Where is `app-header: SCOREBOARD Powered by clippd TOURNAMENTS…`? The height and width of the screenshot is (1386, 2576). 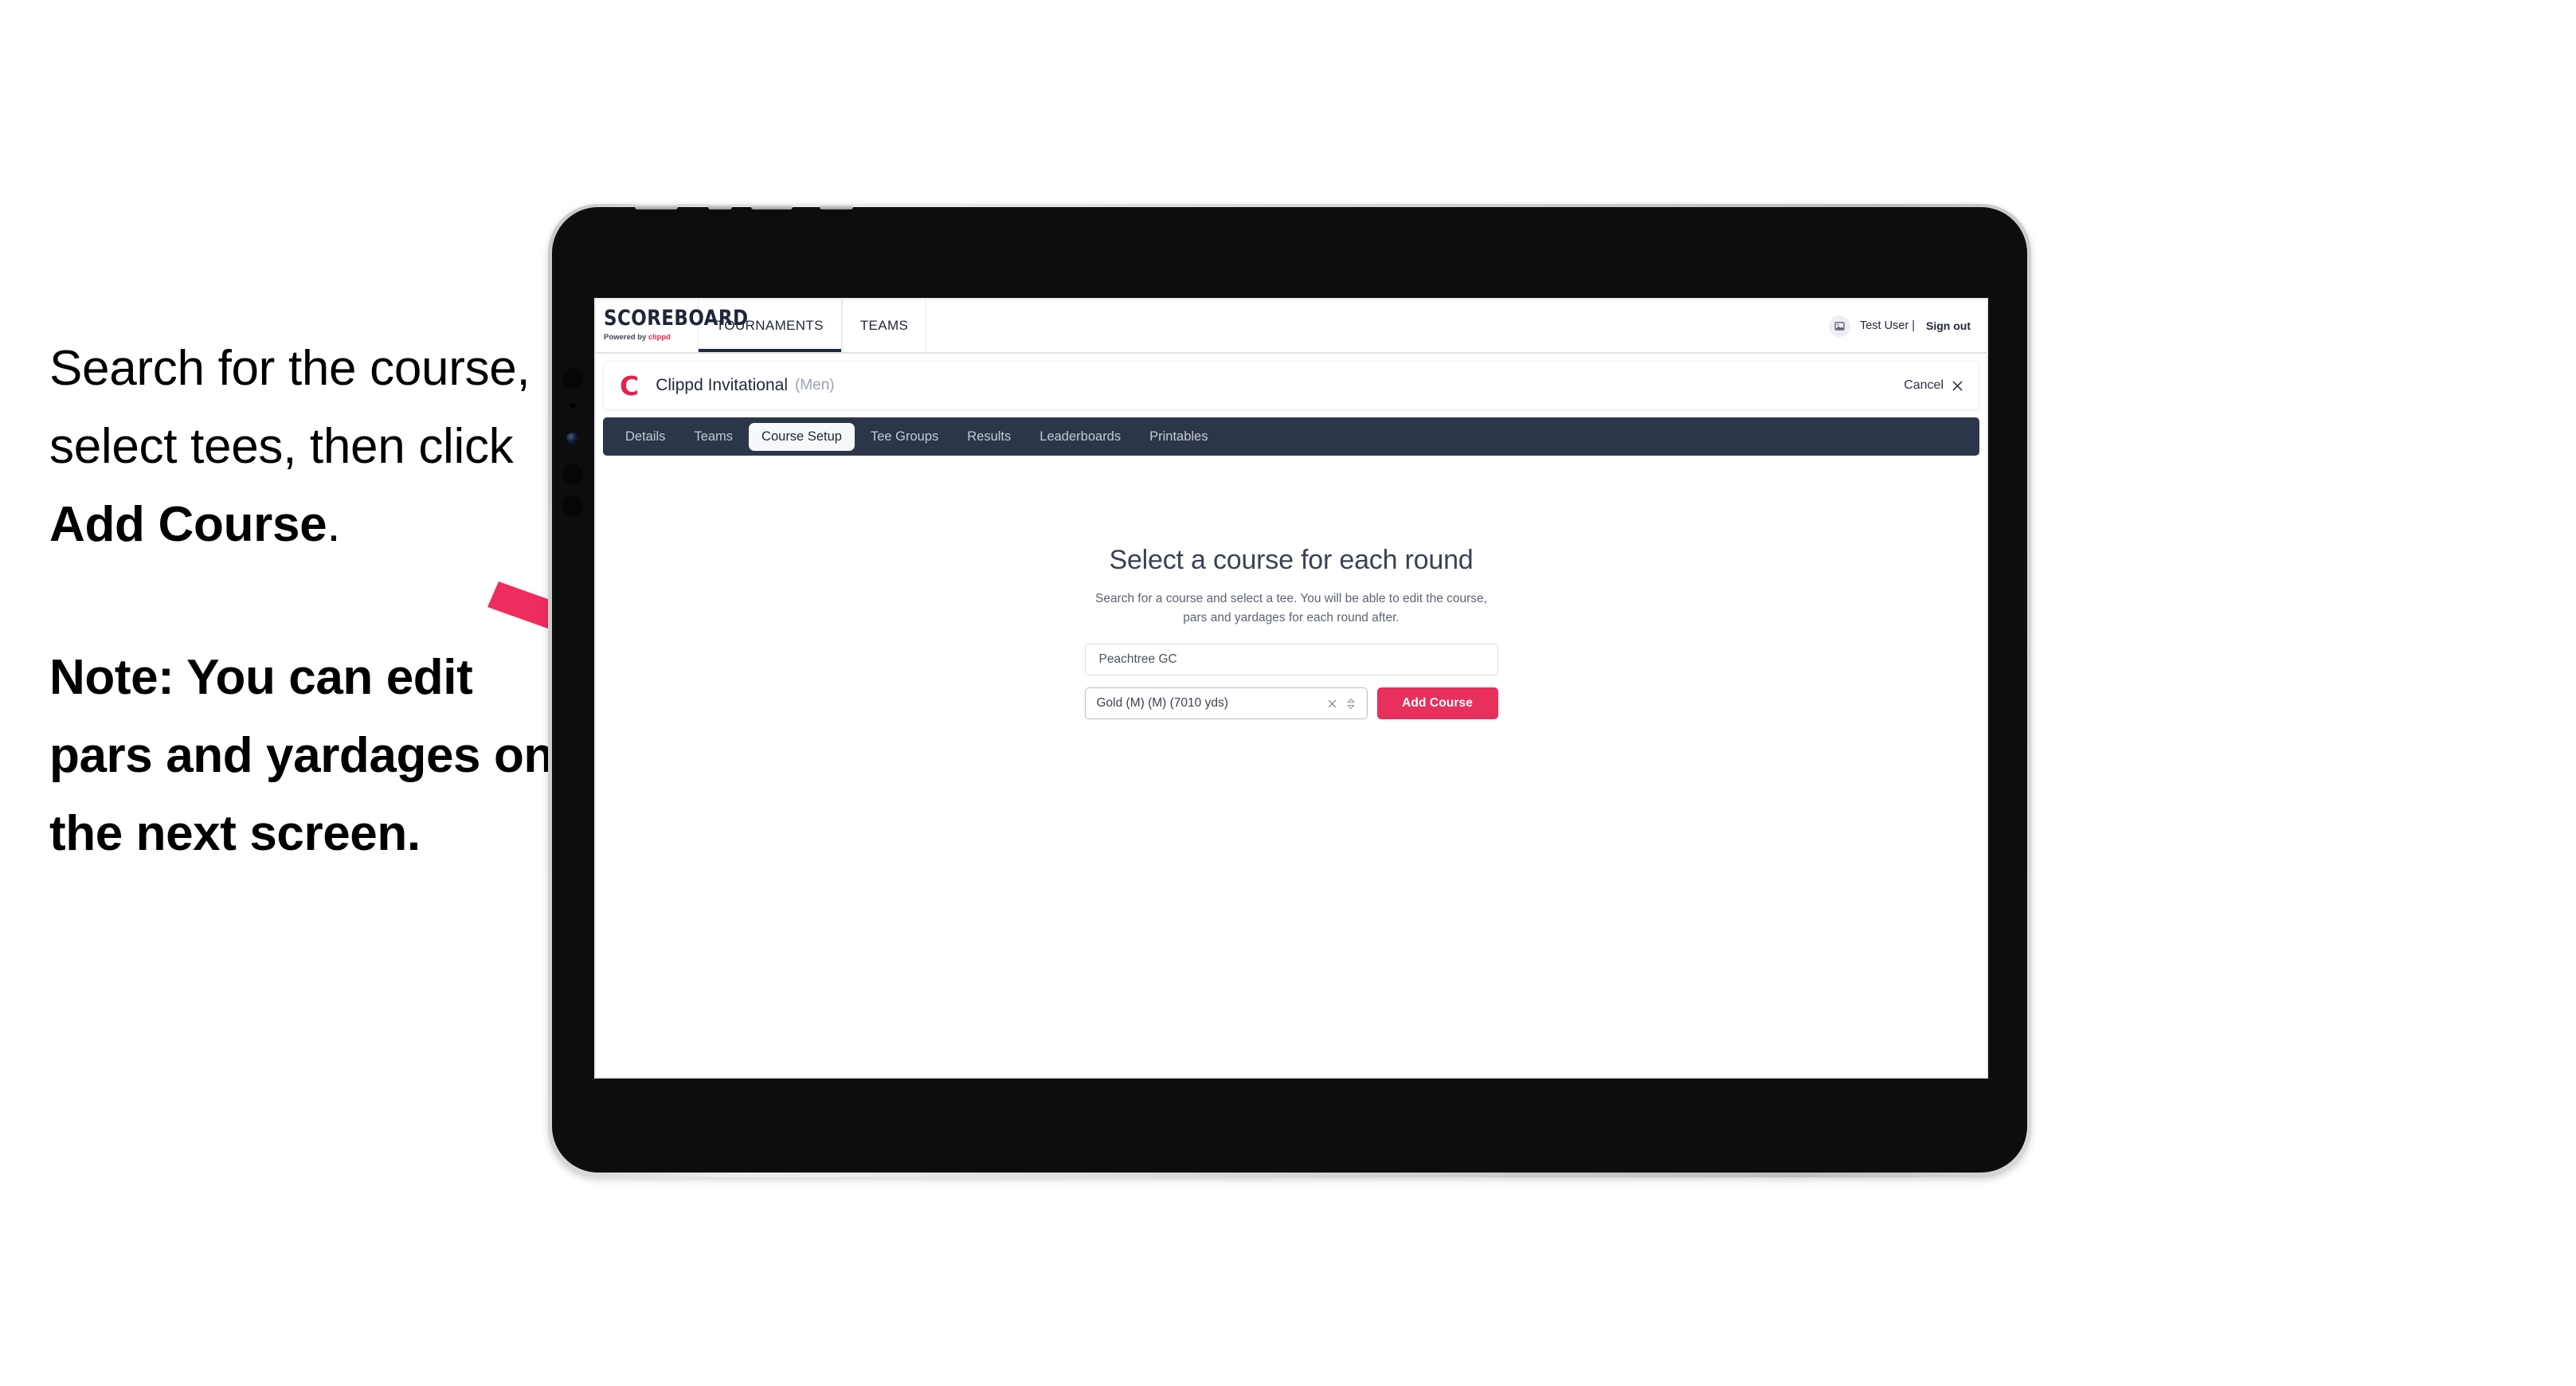
app-header: SCOREBOARD Powered by clippd TOURNAMENTS… is located at coordinates (1291, 327).